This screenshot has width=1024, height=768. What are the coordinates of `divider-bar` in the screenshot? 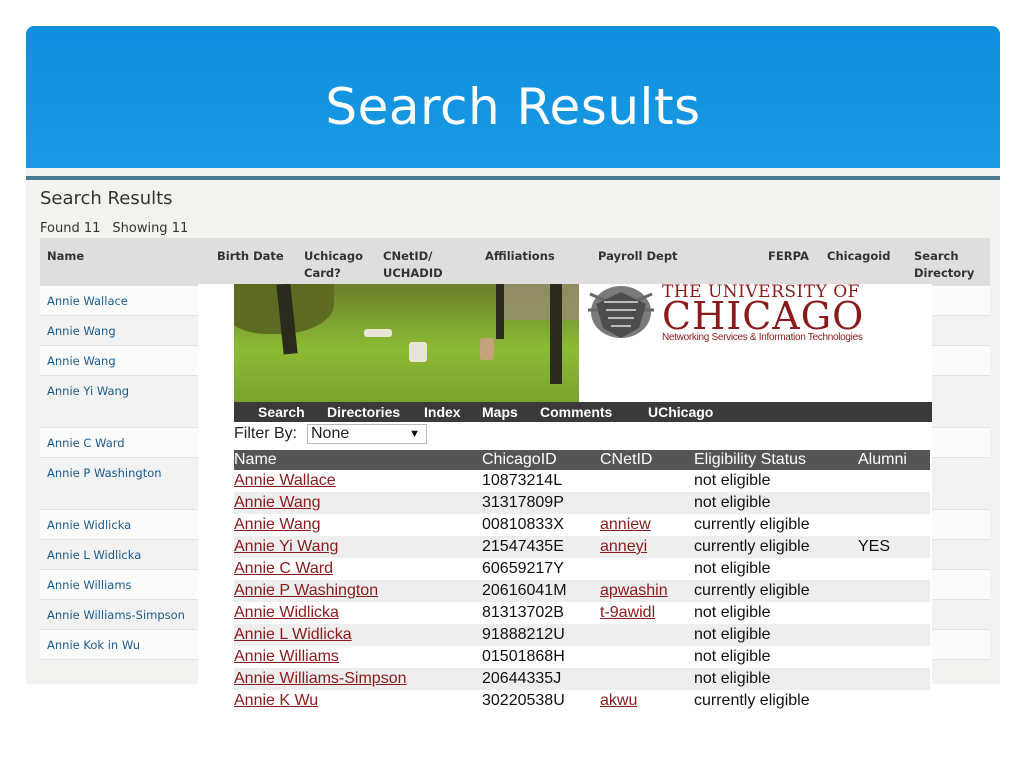 It's located at (513, 178).